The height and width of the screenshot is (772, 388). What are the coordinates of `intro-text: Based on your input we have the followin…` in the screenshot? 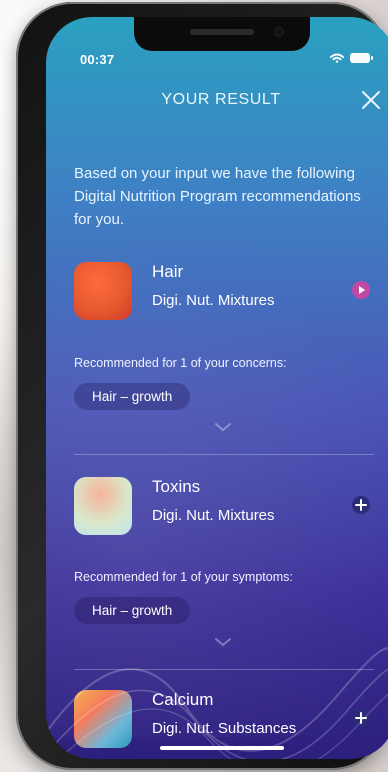 It's located at (217, 196).